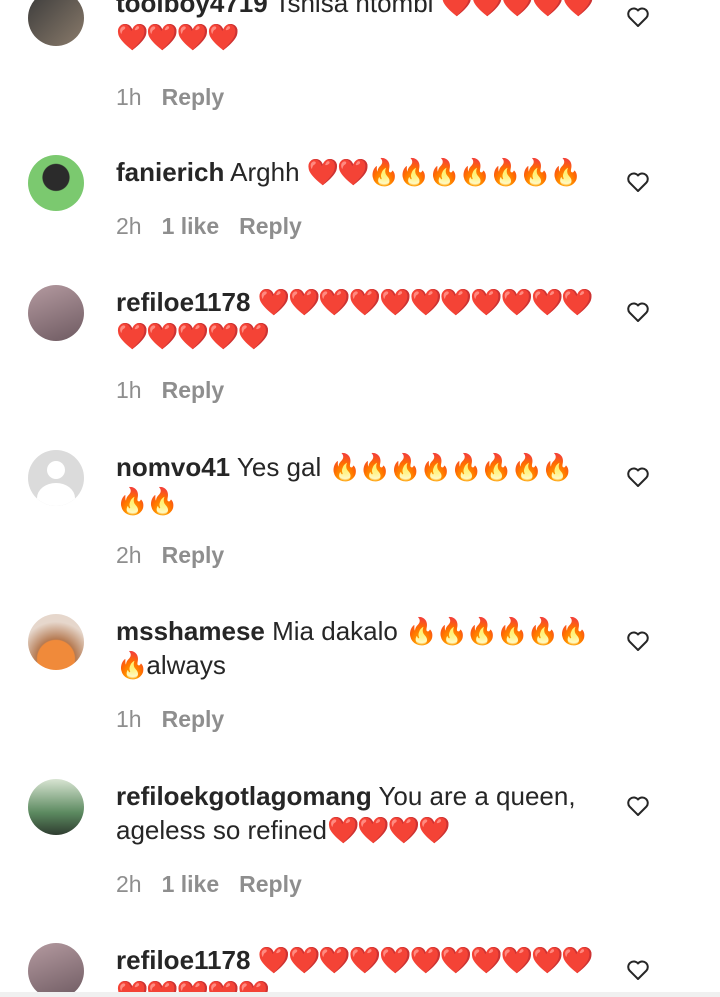 The width and height of the screenshot is (720, 997). I want to click on comment-text: Tshisa ntombi, so click(354, 9).